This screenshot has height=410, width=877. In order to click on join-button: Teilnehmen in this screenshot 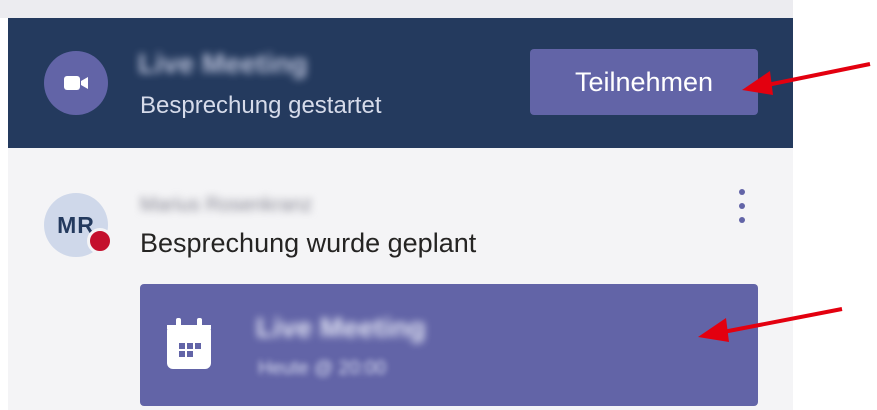, I will do `click(644, 82)`.